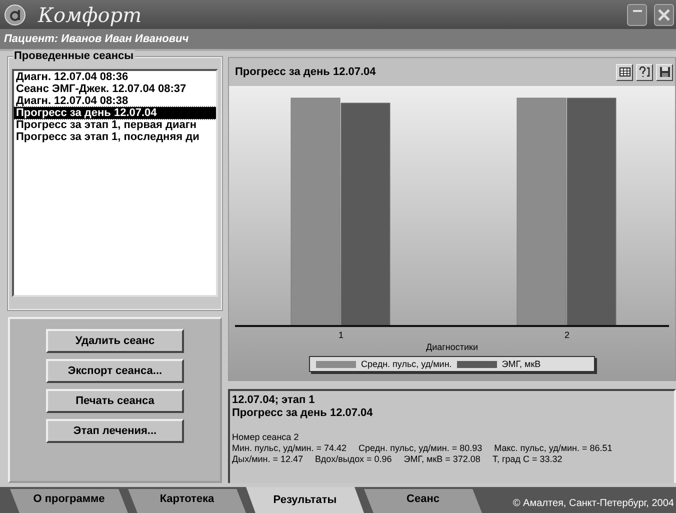  Describe the element at coordinates (637, 11) in the screenshot. I see `minimize-icon` at that location.